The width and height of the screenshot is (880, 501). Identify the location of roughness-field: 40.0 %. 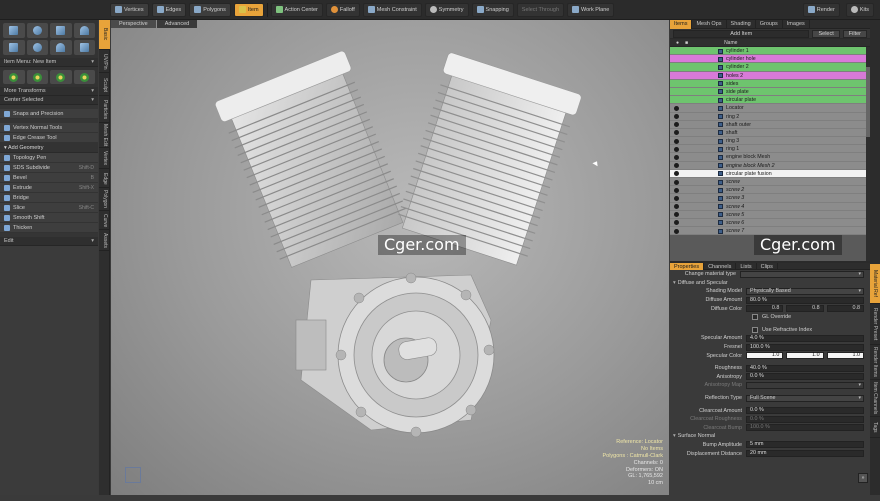
(805, 368).